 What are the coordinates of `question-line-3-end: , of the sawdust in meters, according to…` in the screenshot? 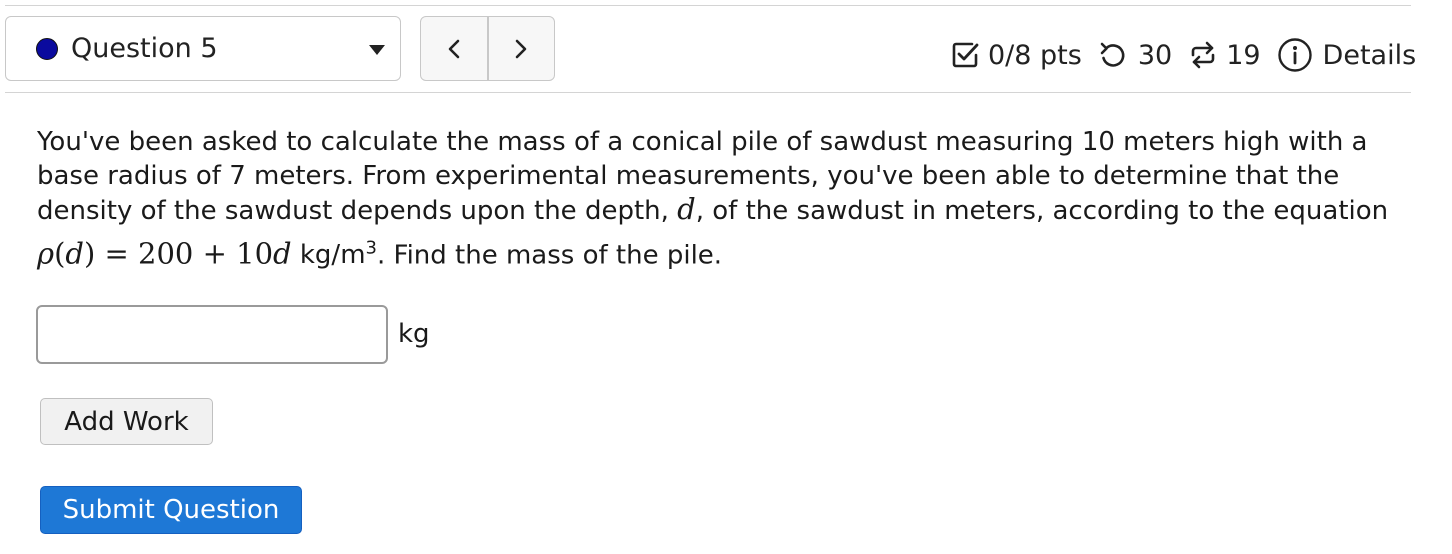 It's located at (1042, 211).